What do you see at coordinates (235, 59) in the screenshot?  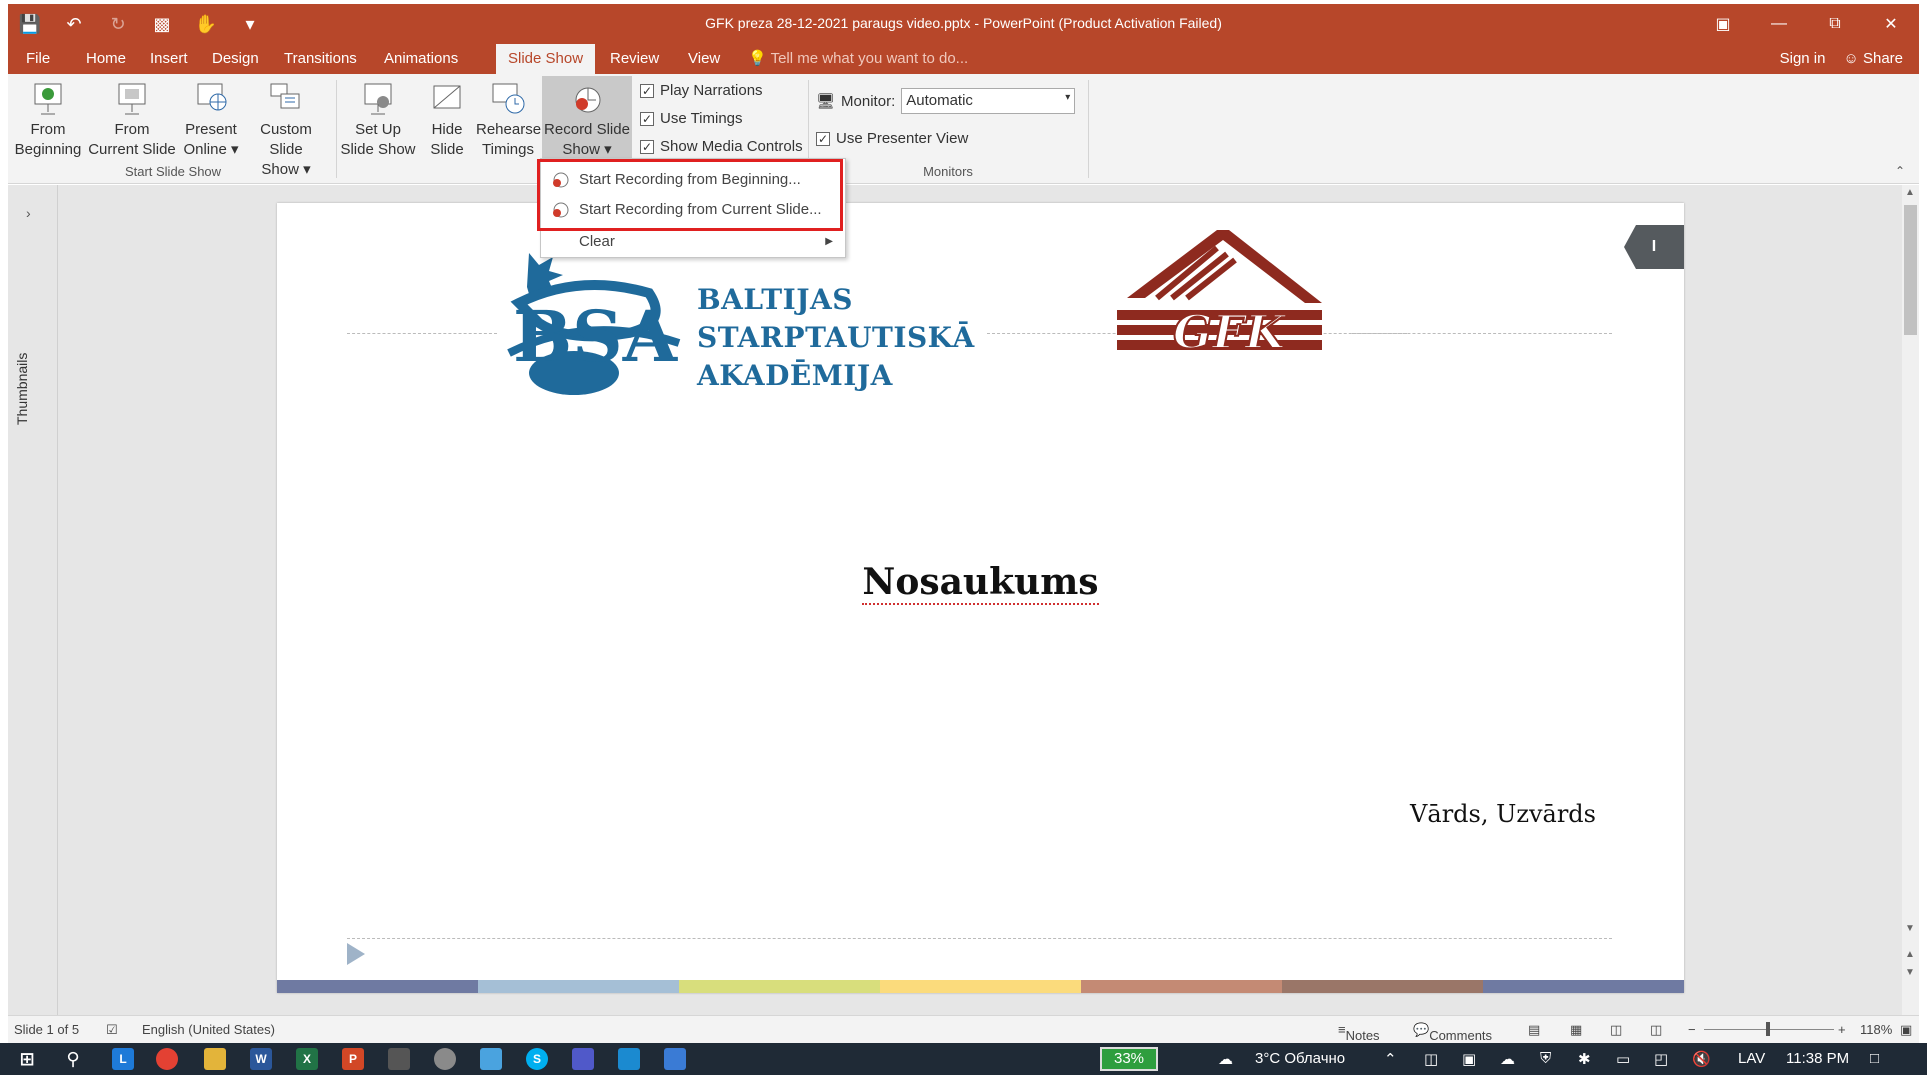 I see `tab-design: Design` at bounding box center [235, 59].